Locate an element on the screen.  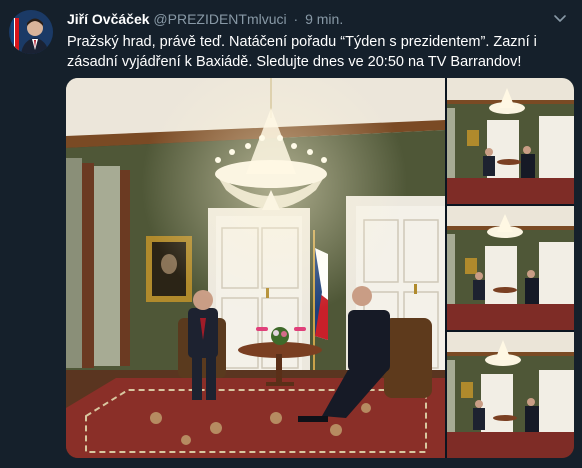
timestamp: 9 min. is located at coordinates (324, 19).